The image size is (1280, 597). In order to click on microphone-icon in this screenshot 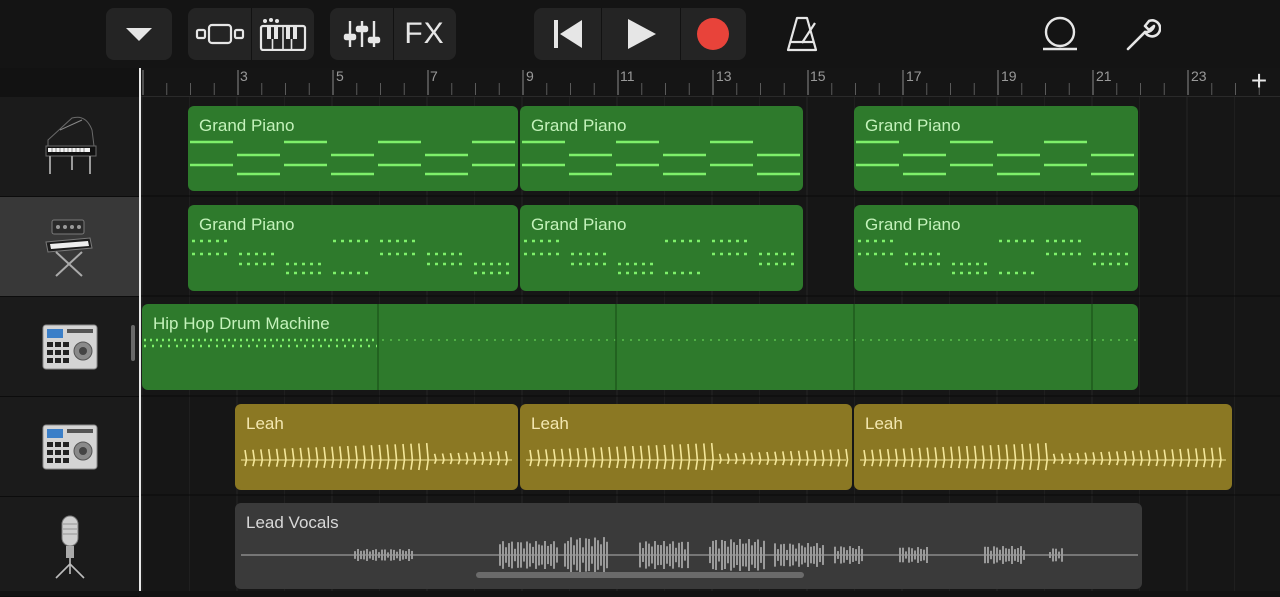, I will do `click(69, 547)`.